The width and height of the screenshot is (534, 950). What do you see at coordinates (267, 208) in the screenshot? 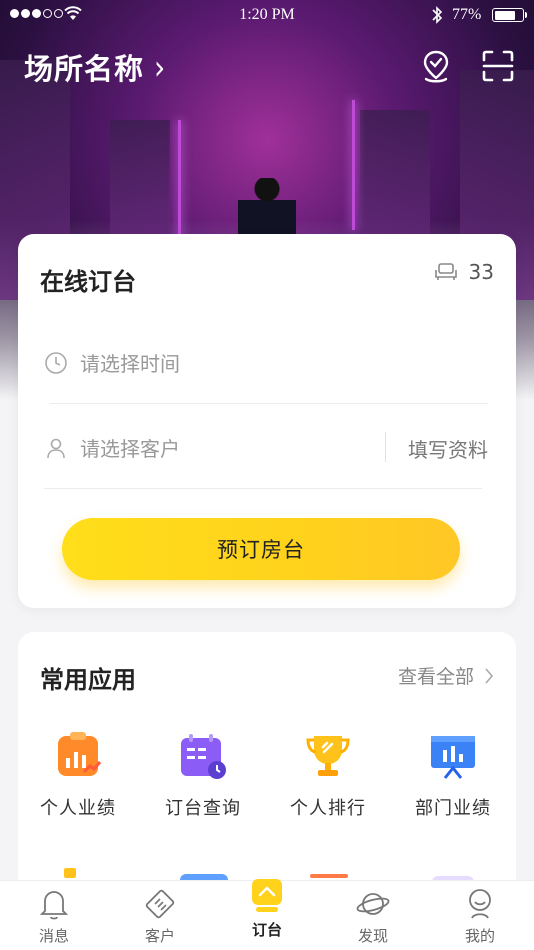
I see `silhouette-figure` at bounding box center [267, 208].